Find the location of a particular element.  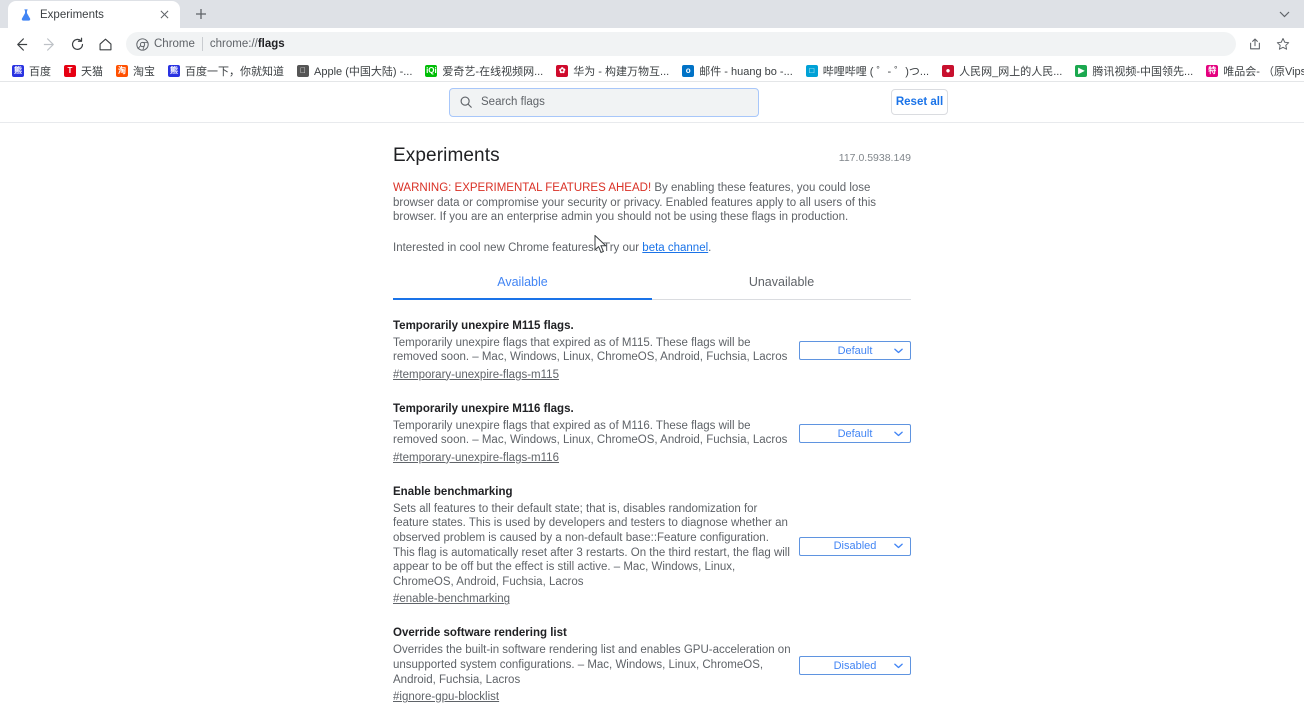

flag-control: Disabled is located at coordinates (852, 546).